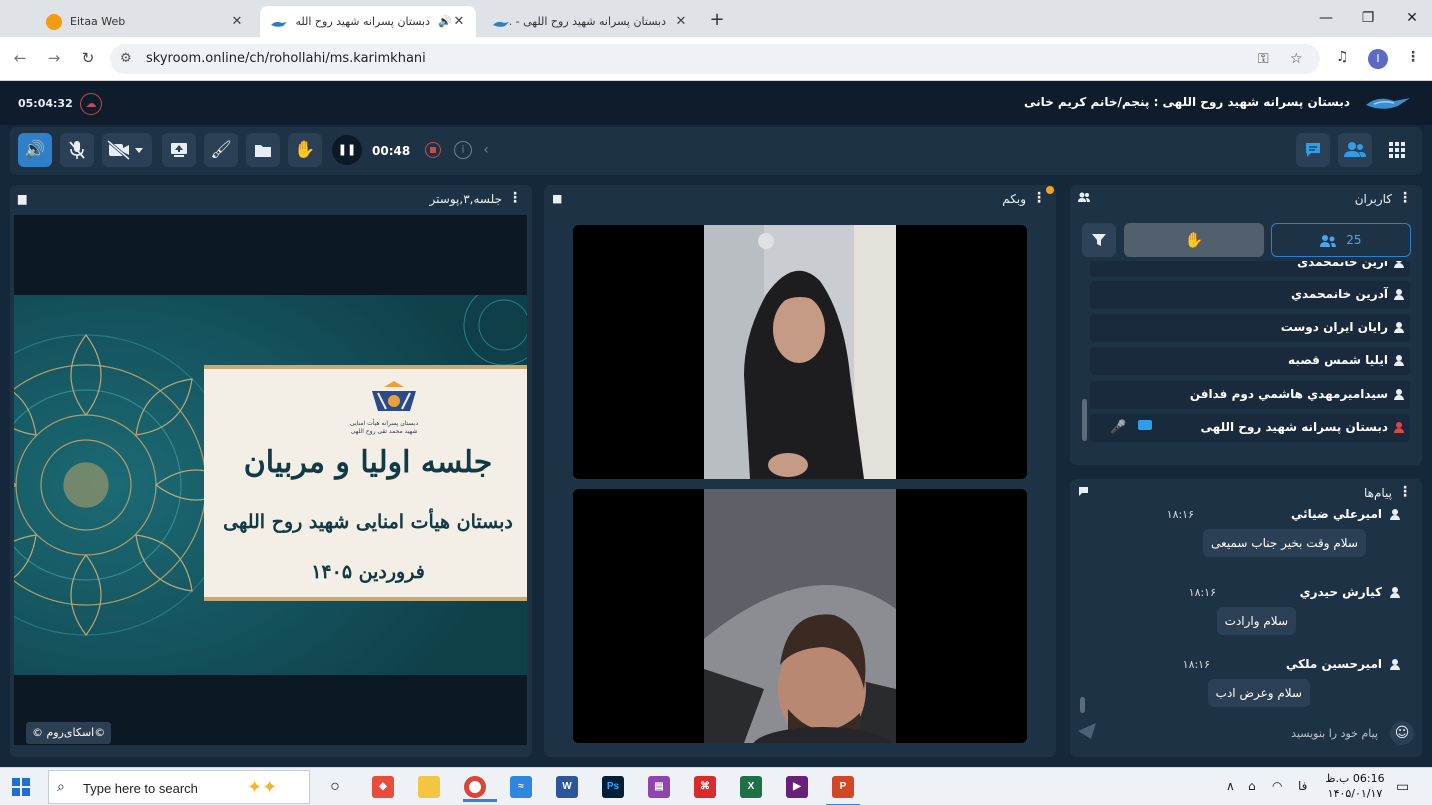 The width and height of the screenshot is (1432, 805). I want to click on app-network-icon: ≈, so click(521, 787).